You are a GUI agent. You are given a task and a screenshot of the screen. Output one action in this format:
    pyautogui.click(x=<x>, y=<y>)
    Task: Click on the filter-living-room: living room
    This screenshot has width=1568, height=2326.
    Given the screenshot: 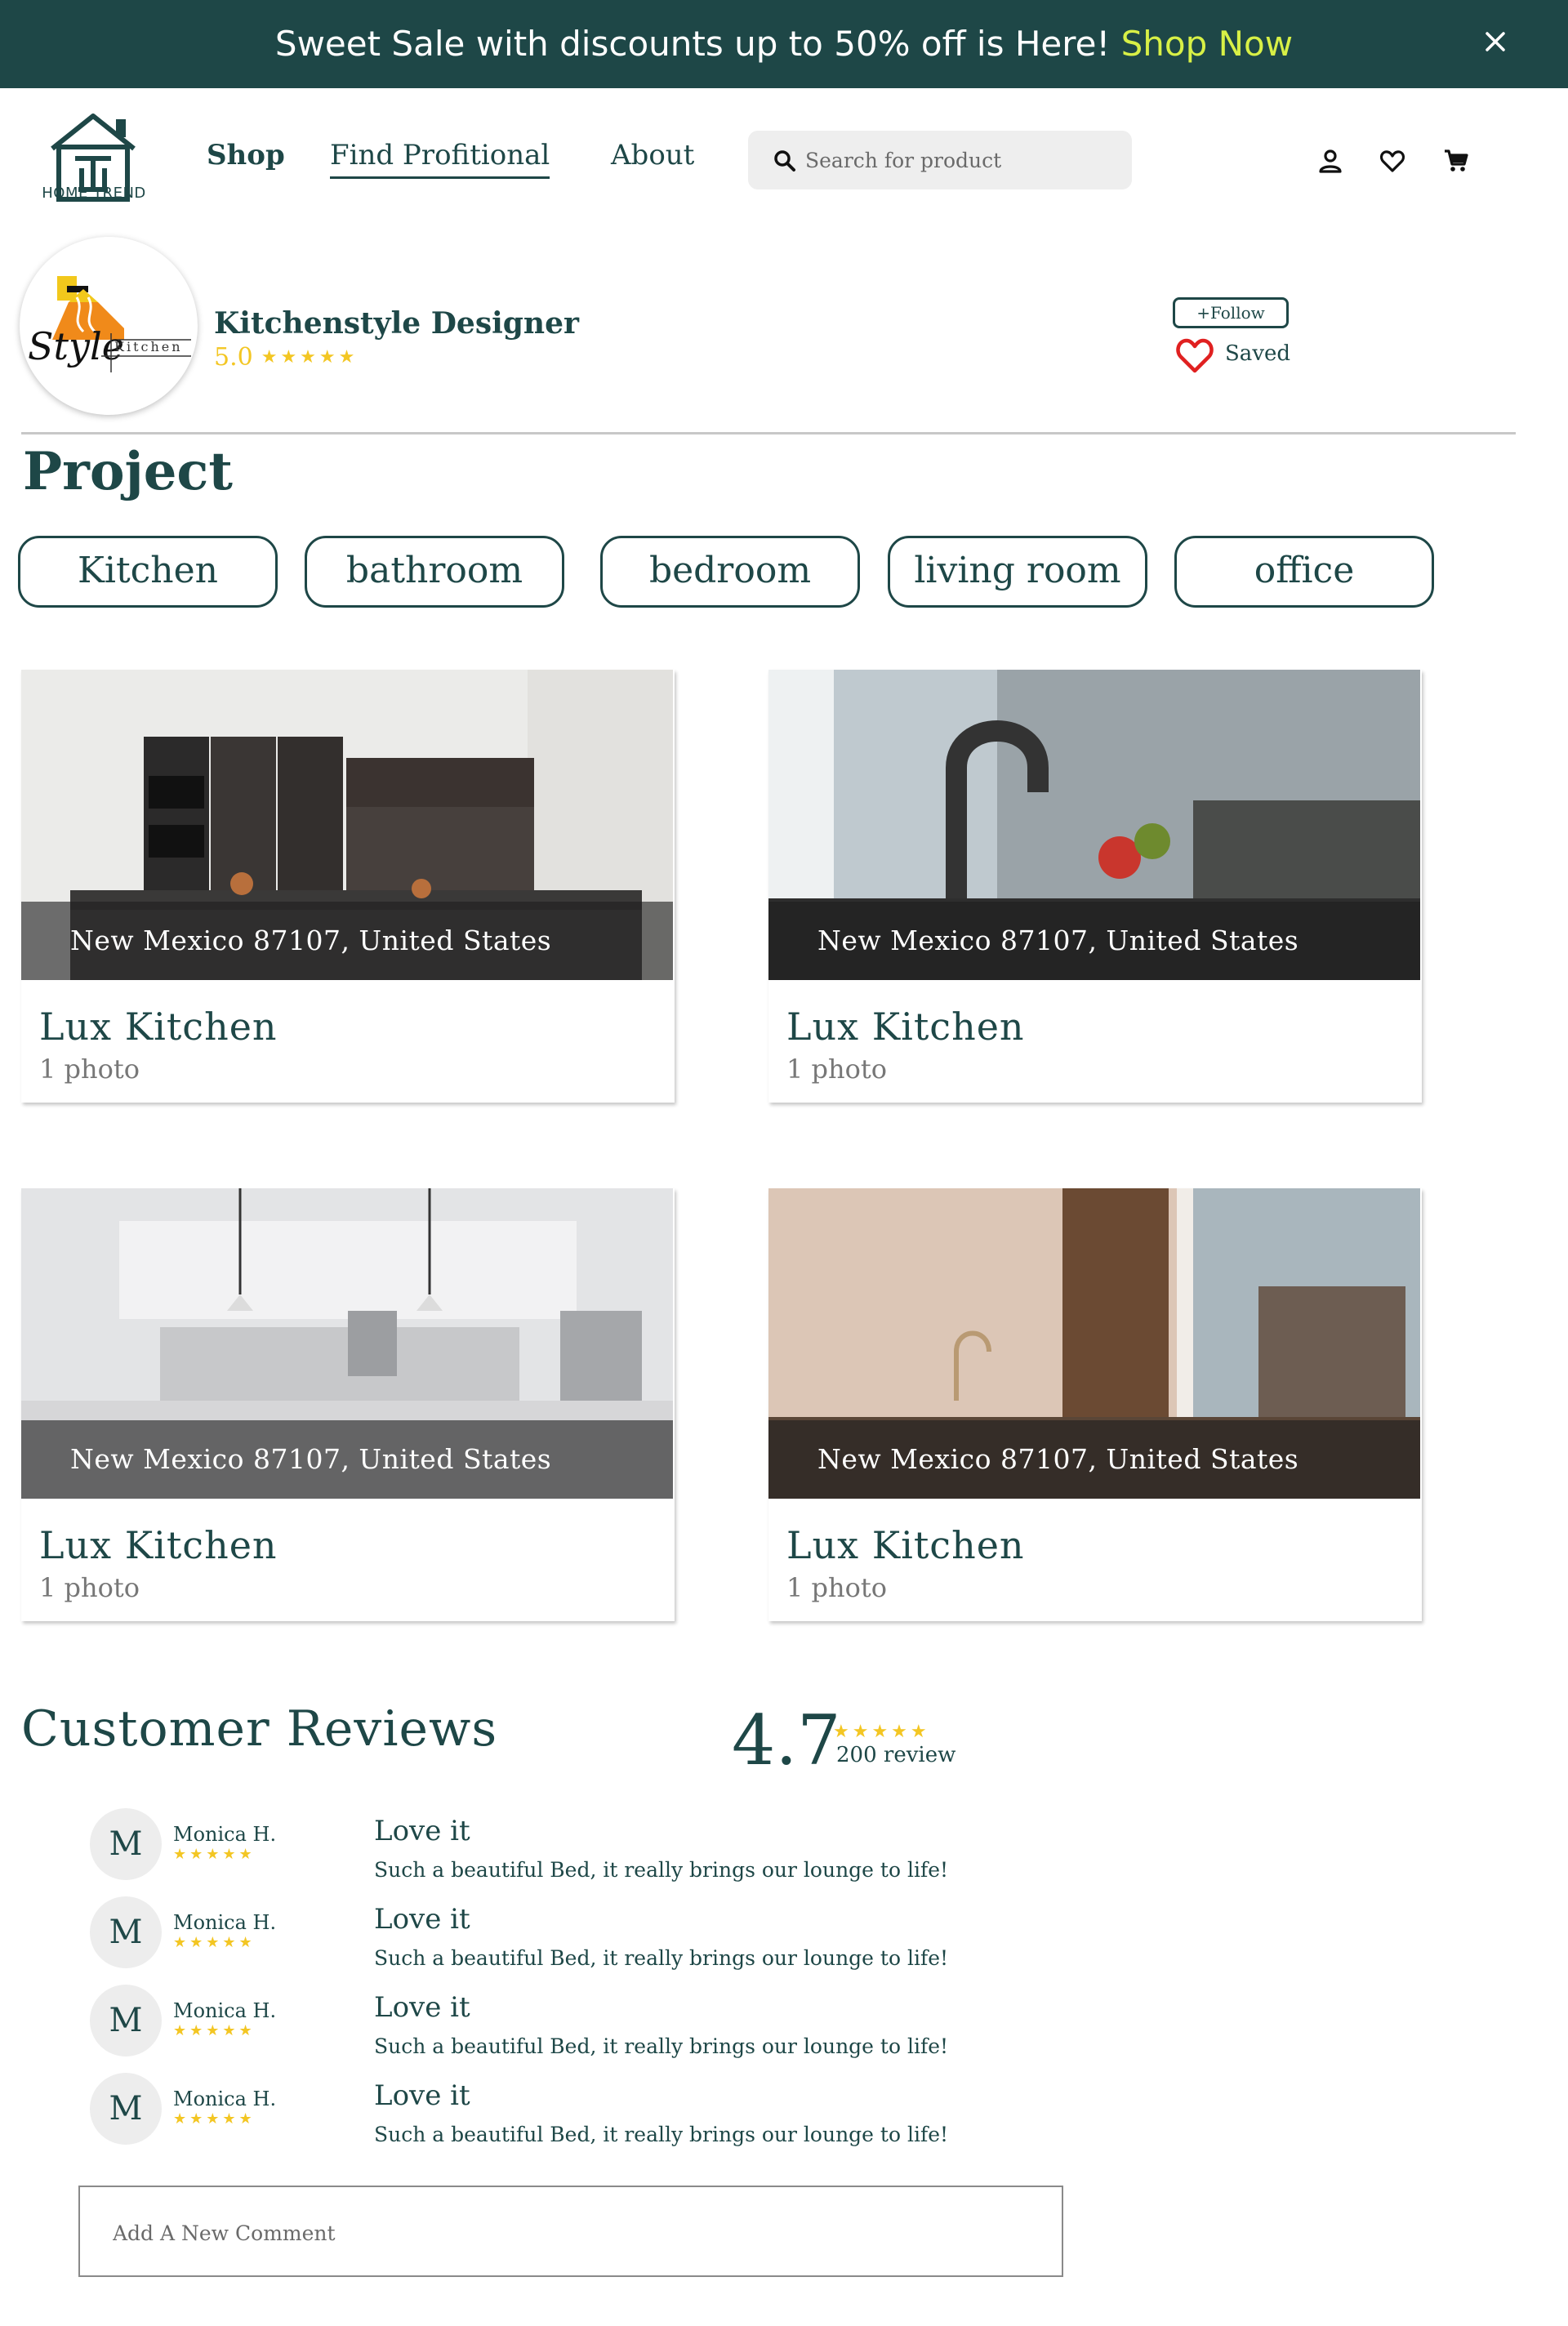 What is the action you would take?
    pyautogui.click(x=1017, y=572)
    